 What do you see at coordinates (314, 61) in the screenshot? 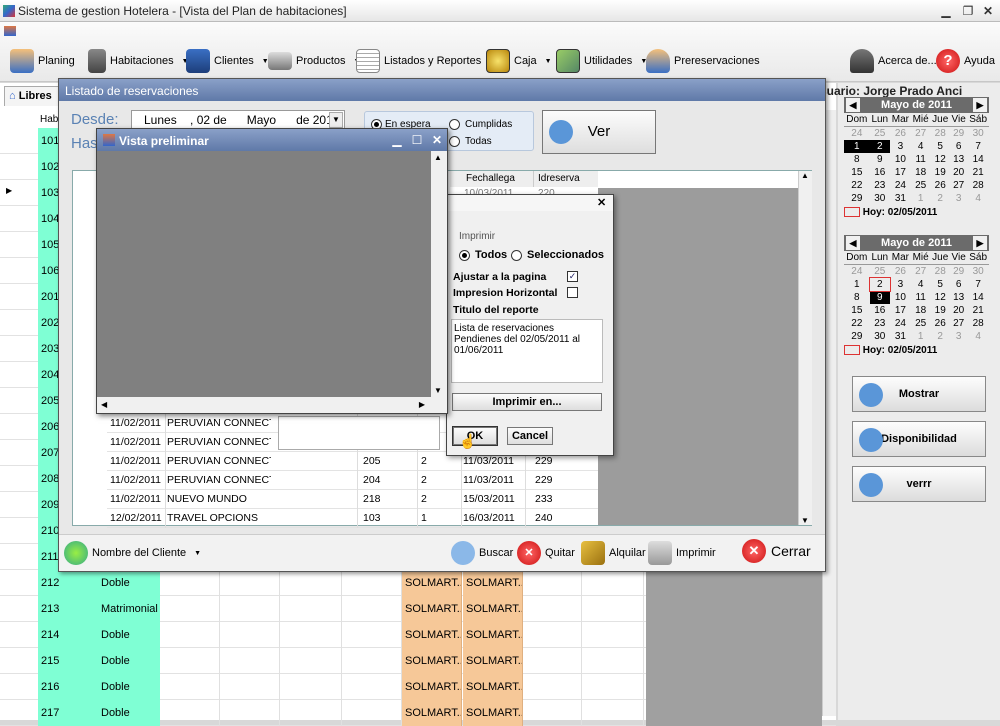
I see `toolbar-productos: Productos▼` at bounding box center [314, 61].